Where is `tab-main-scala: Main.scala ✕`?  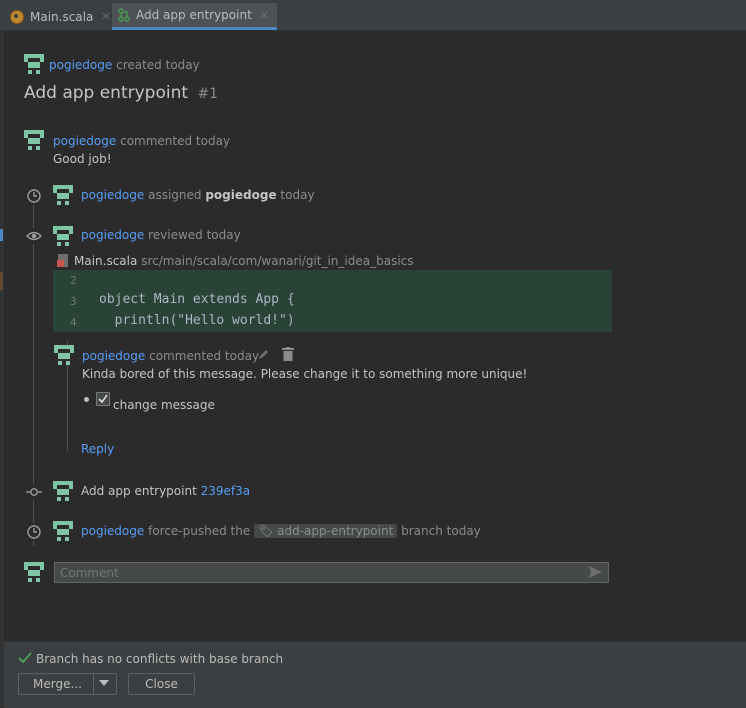 tab-main-scala: Main.scala ✕ is located at coordinates (60, 16).